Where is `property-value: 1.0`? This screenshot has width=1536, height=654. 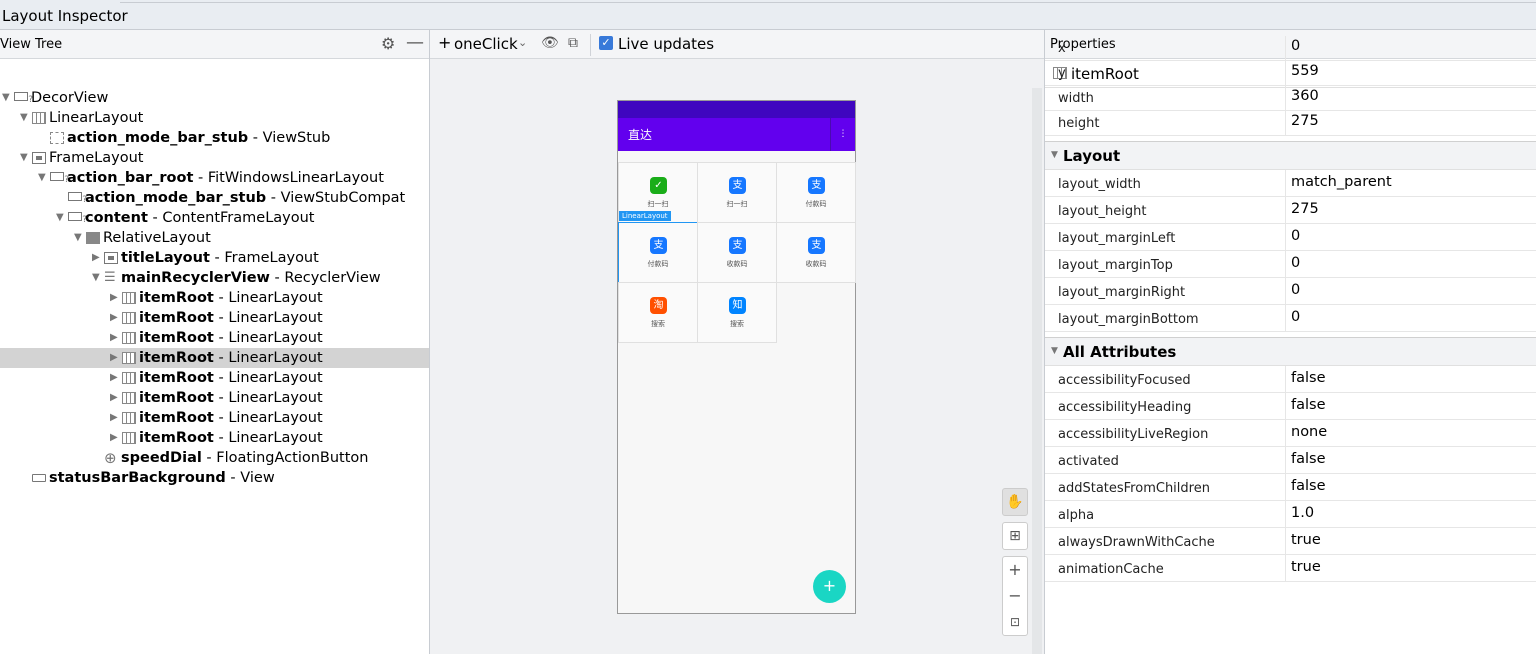
property-value: 1.0 is located at coordinates (1302, 513).